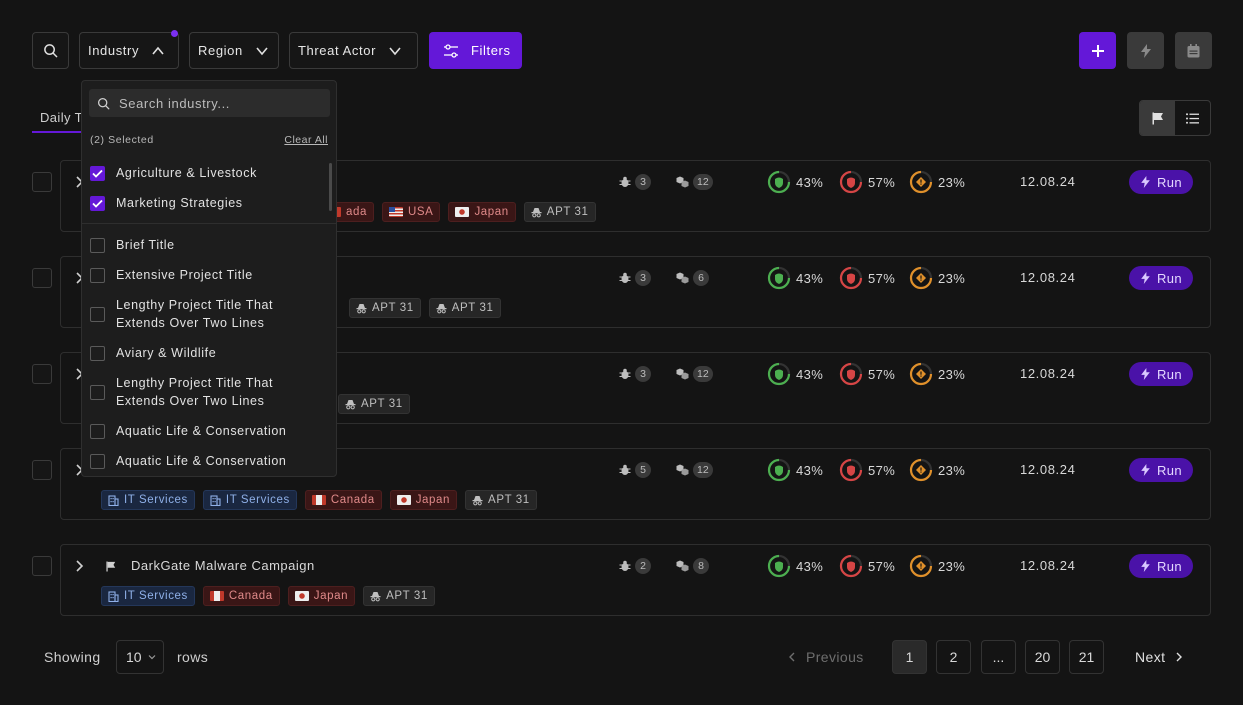 The height and width of the screenshot is (705, 1243). What do you see at coordinates (234, 50) in the screenshot?
I see `region-filter-button: Region` at bounding box center [234, 50].